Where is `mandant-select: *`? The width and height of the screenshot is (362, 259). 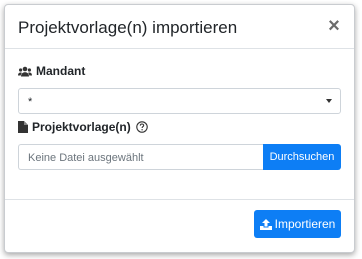
mandant-select: * is located at coordinates (179, 101).